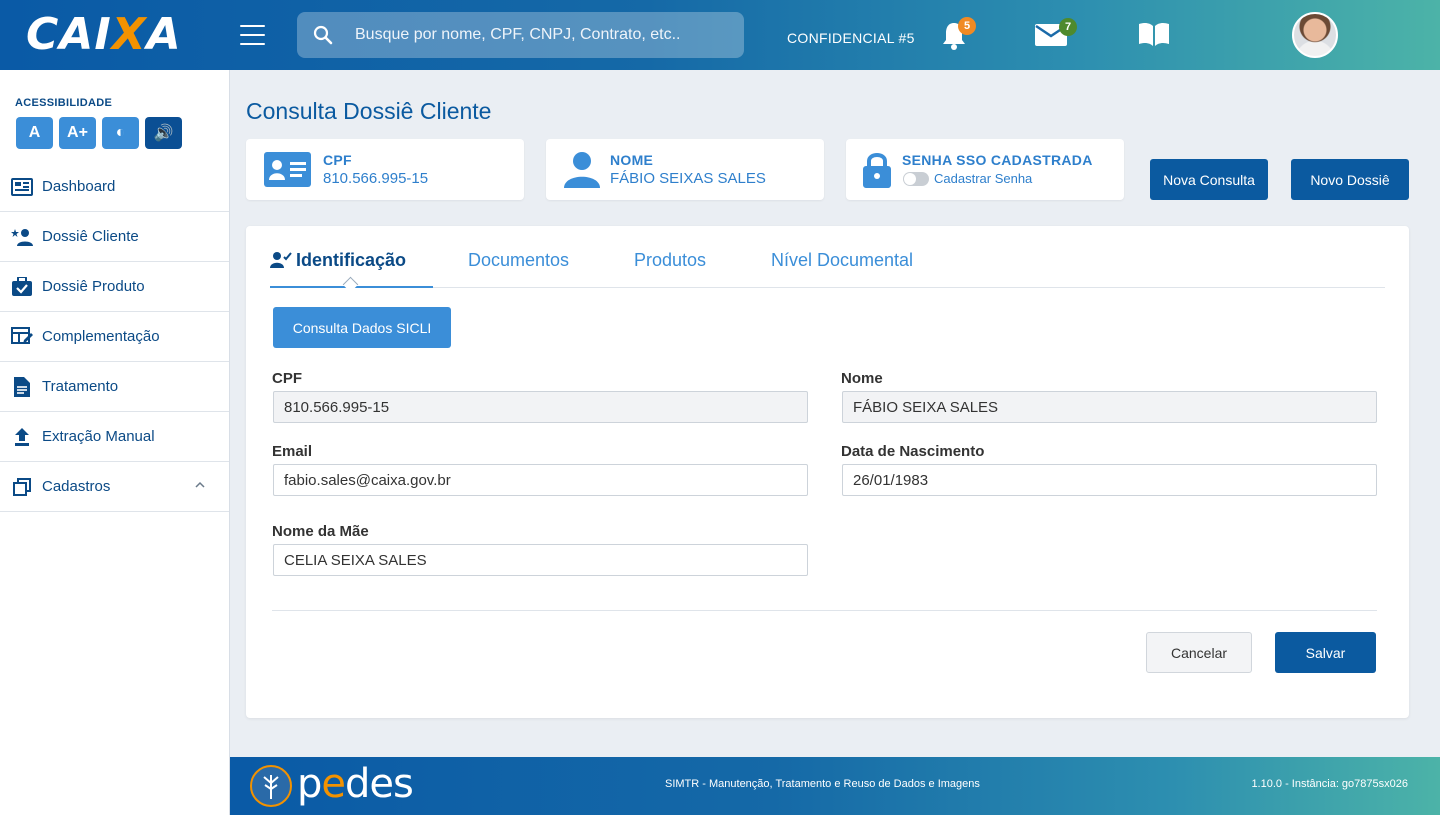 This screenshot has height=815, width=1440. Describe the element at coordinates (983, 178) in the screenshot. I see `toggle-label: Cadastrar Senha` at that location.